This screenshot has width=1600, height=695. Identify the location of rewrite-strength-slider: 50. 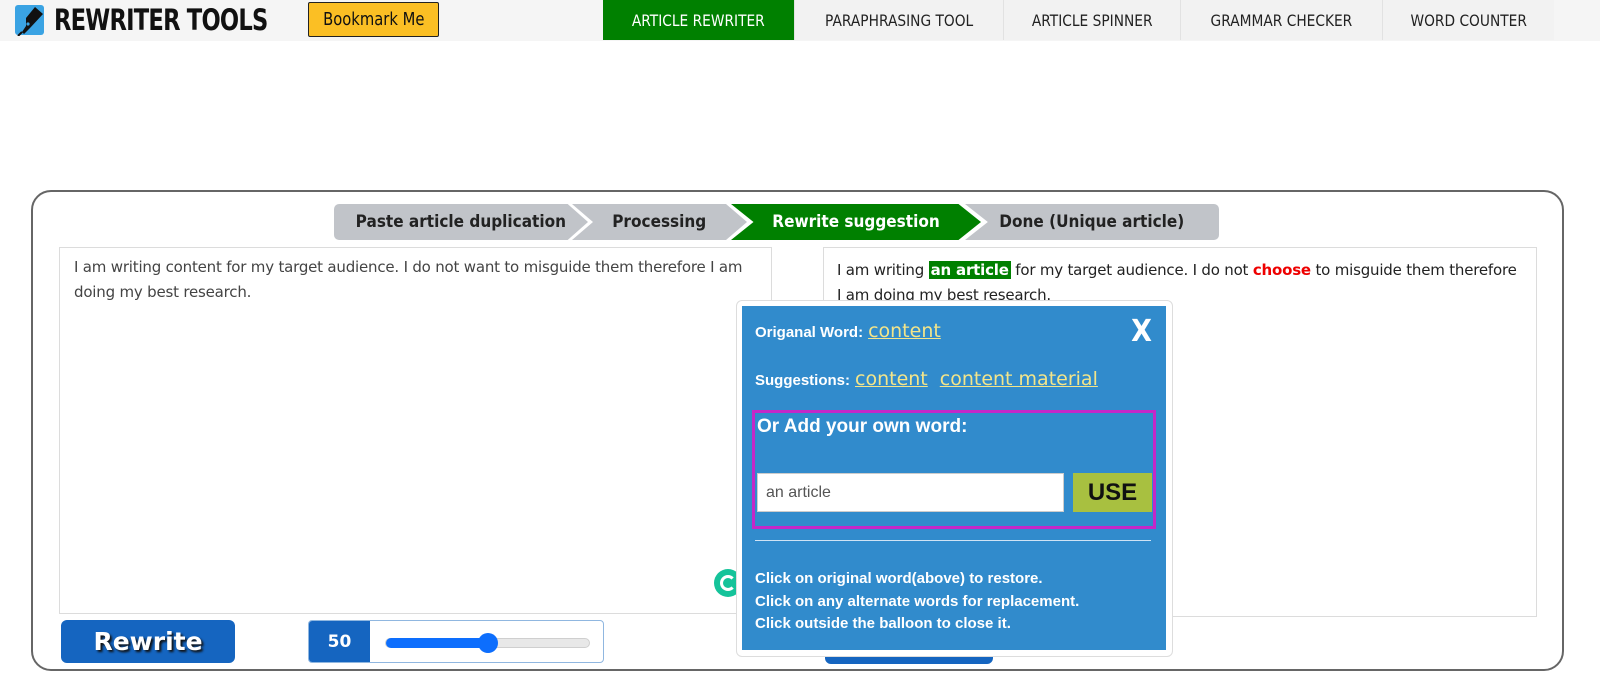
(456, 641).